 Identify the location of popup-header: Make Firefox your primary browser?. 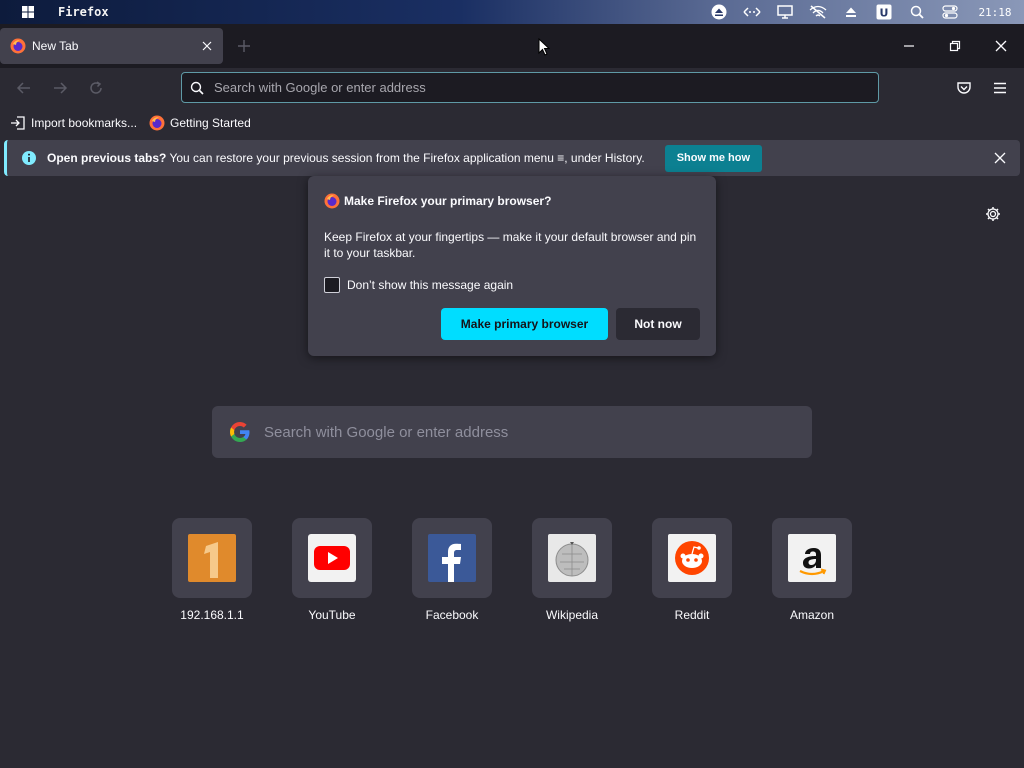
(437, 201).